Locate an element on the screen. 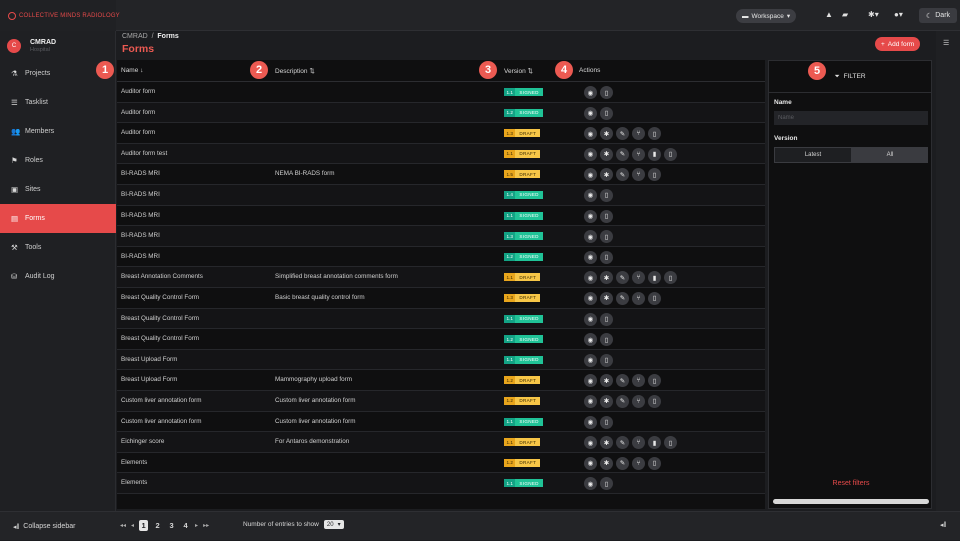  table-row: BI-RADS MRI 1.4 SIGNED ◉ ▯ is located at coordinates (441, 195).